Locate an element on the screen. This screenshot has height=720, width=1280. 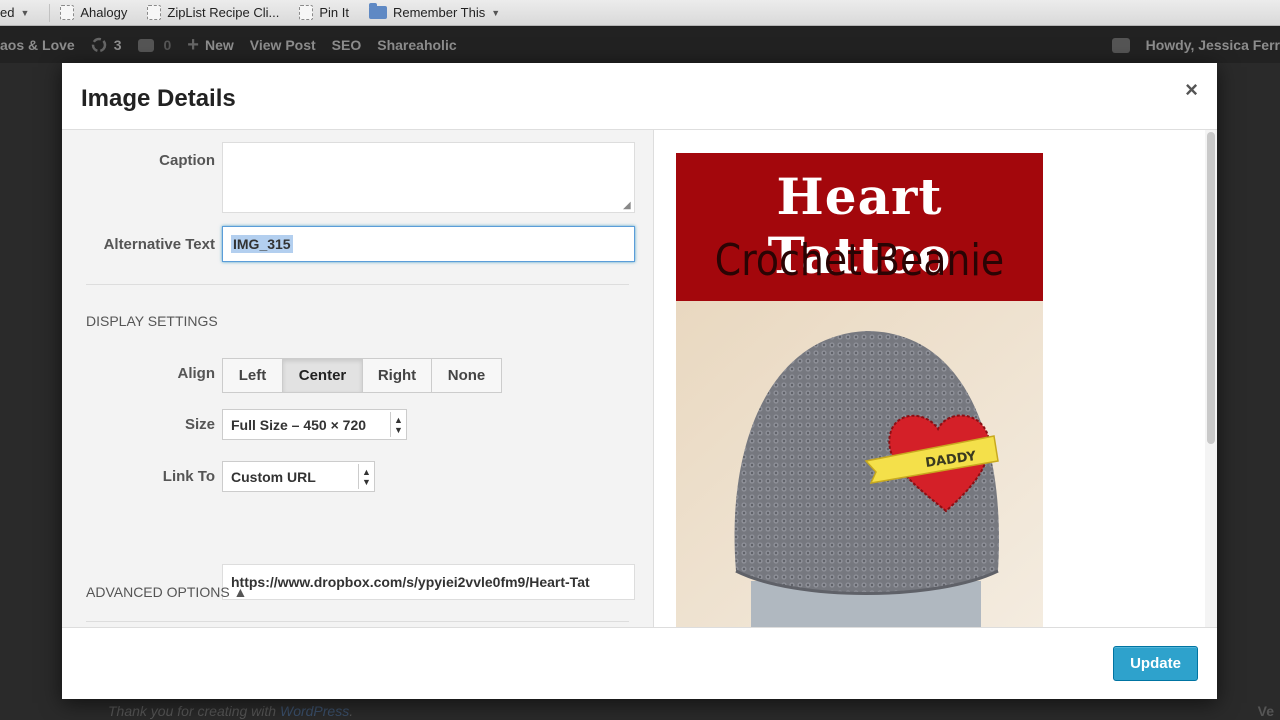
bookmark-item-pin-it: Pin It is located at coordinates (324, 12).